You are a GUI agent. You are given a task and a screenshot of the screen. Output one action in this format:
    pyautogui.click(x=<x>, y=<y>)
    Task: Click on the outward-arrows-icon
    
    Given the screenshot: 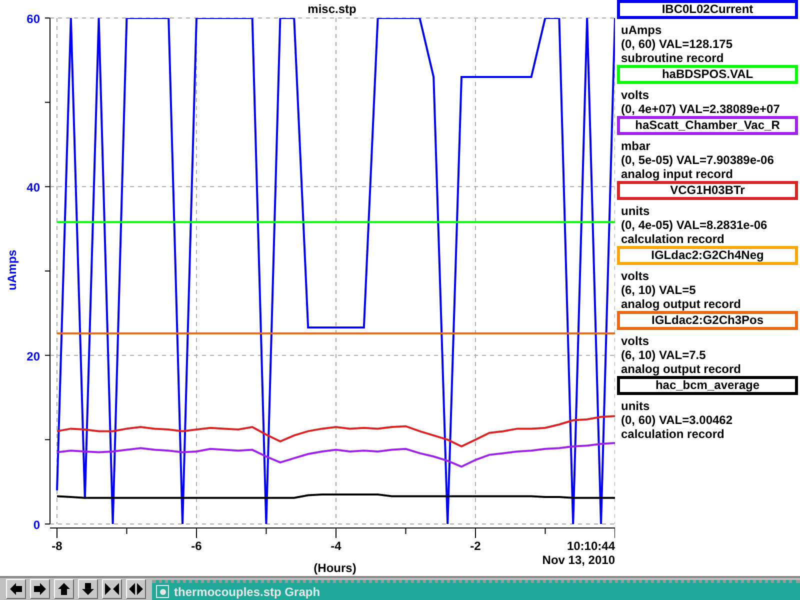 What is the action you would take?
    pyautogui.click(x=136, y=589)
    